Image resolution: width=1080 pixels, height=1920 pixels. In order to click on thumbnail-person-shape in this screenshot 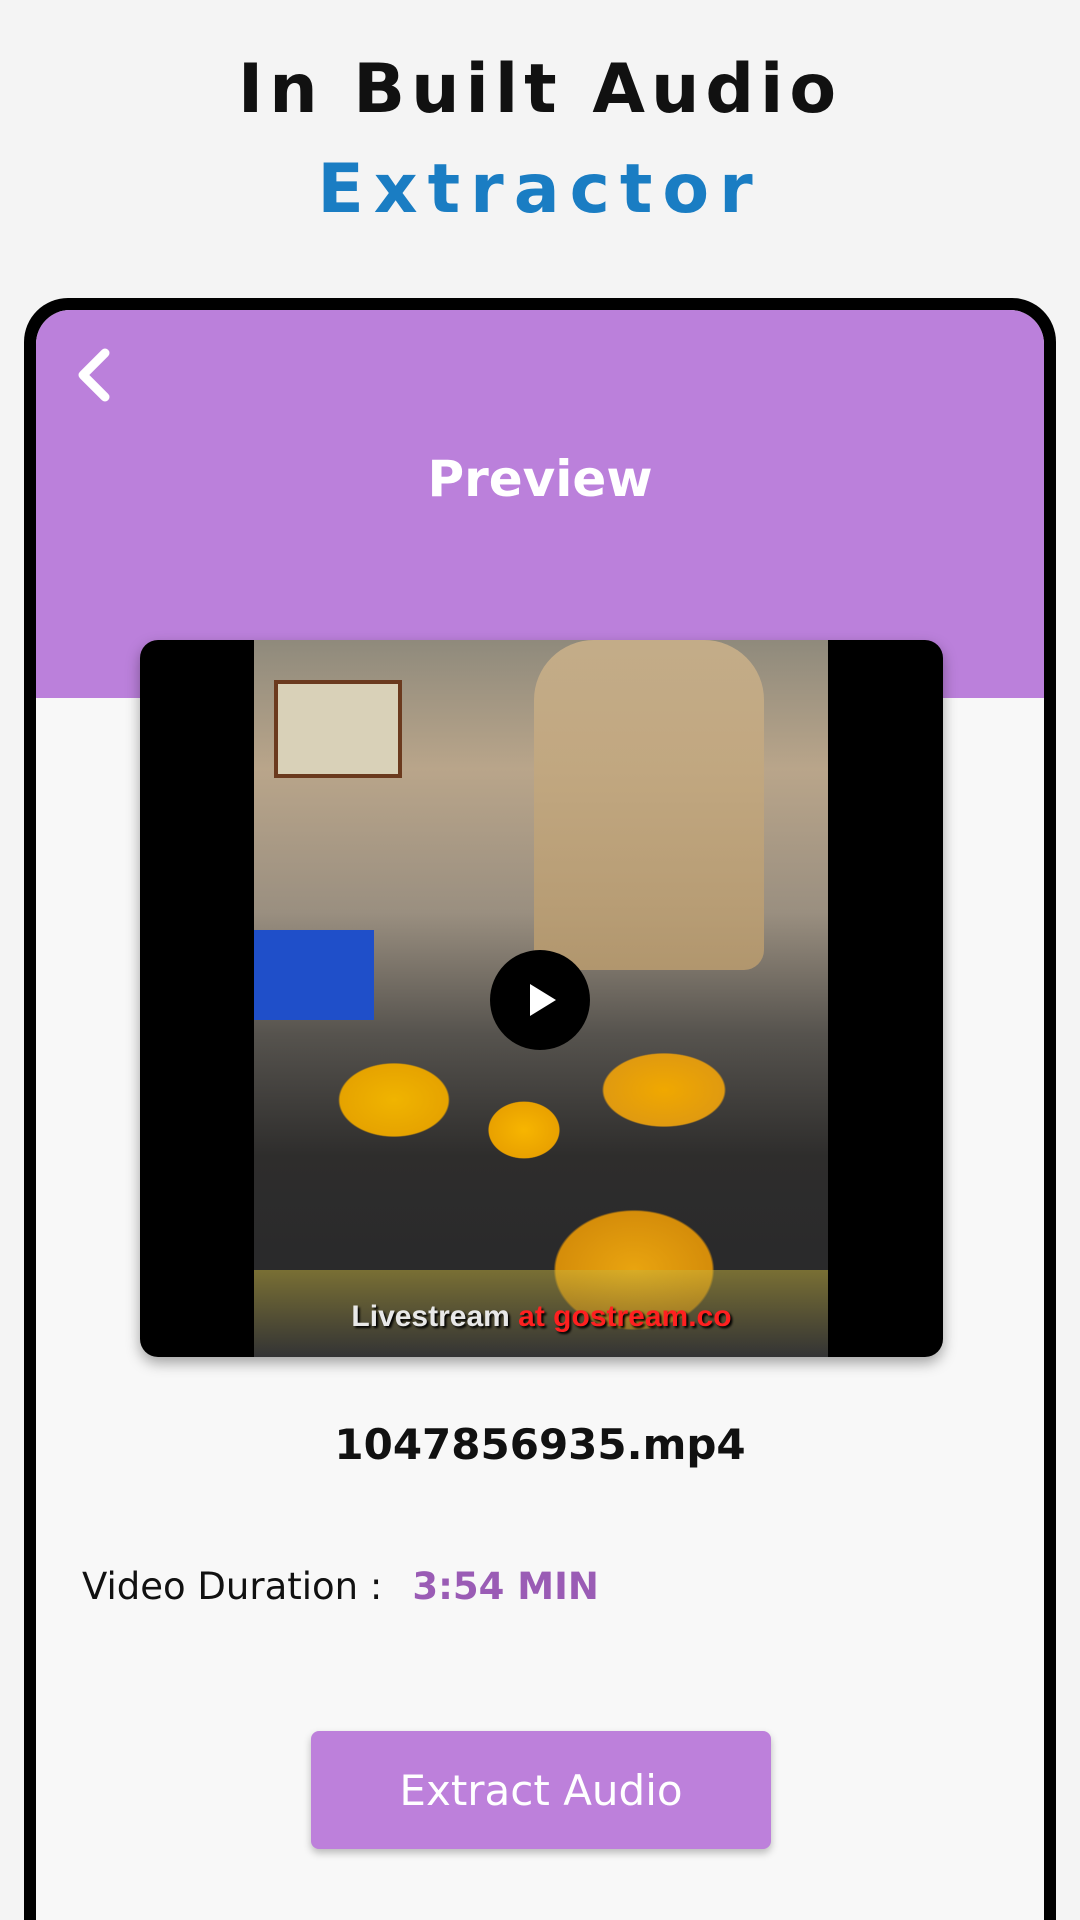, I will do `click(649, 805)`.